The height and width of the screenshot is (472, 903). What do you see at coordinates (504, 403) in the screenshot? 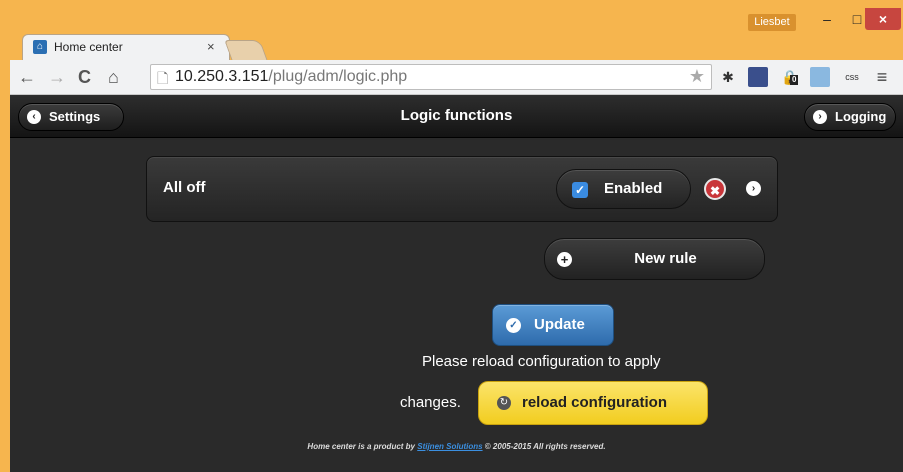
I see `refresh-icon: ↻` at bounding box center [504, 403].